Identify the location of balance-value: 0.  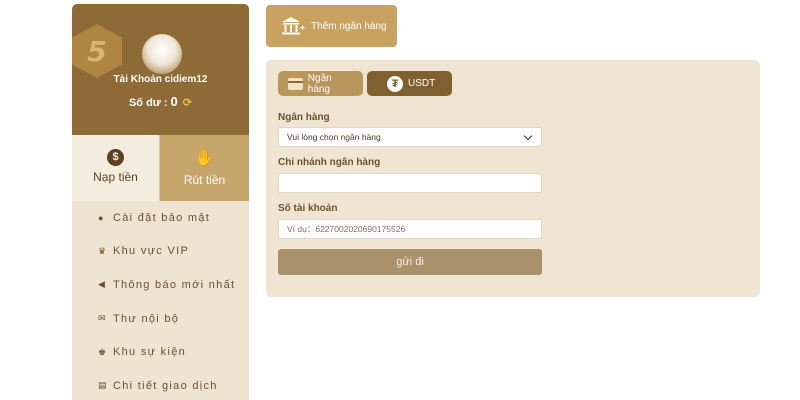
(174, 101).